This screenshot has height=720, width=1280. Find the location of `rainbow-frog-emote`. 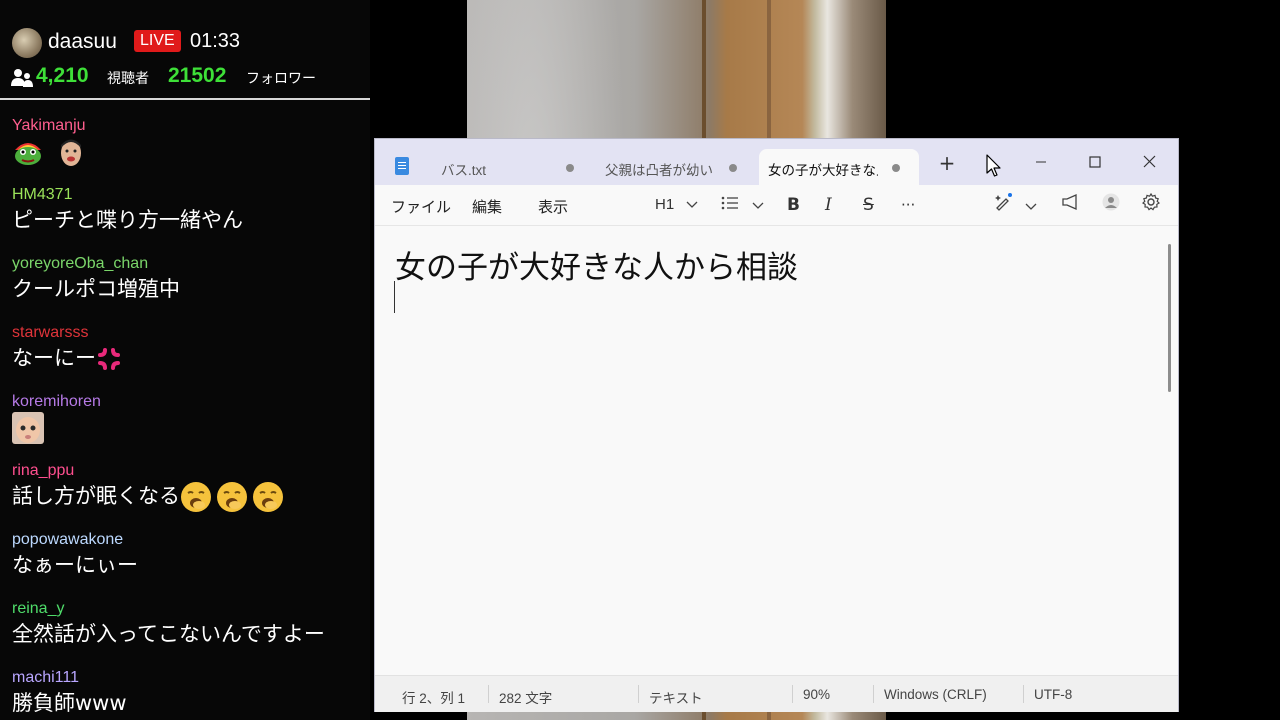

rainbow-frog-emote is located at coordinates (28, 154).